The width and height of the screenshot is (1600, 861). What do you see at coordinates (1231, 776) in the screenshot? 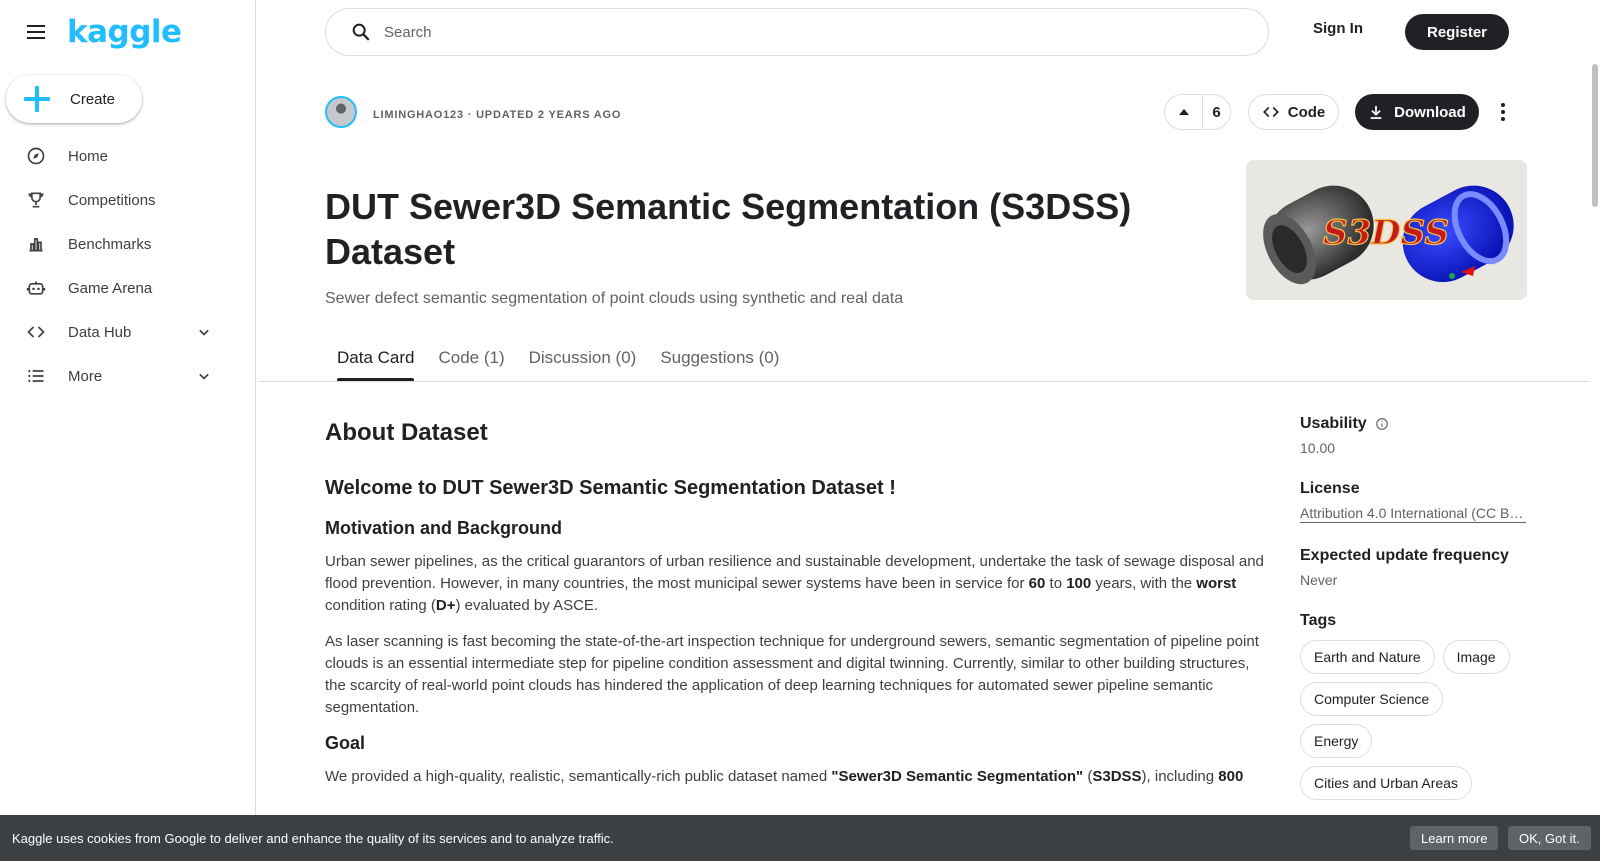
I see `bold-text: 800` at bounding box center [1231, 776].